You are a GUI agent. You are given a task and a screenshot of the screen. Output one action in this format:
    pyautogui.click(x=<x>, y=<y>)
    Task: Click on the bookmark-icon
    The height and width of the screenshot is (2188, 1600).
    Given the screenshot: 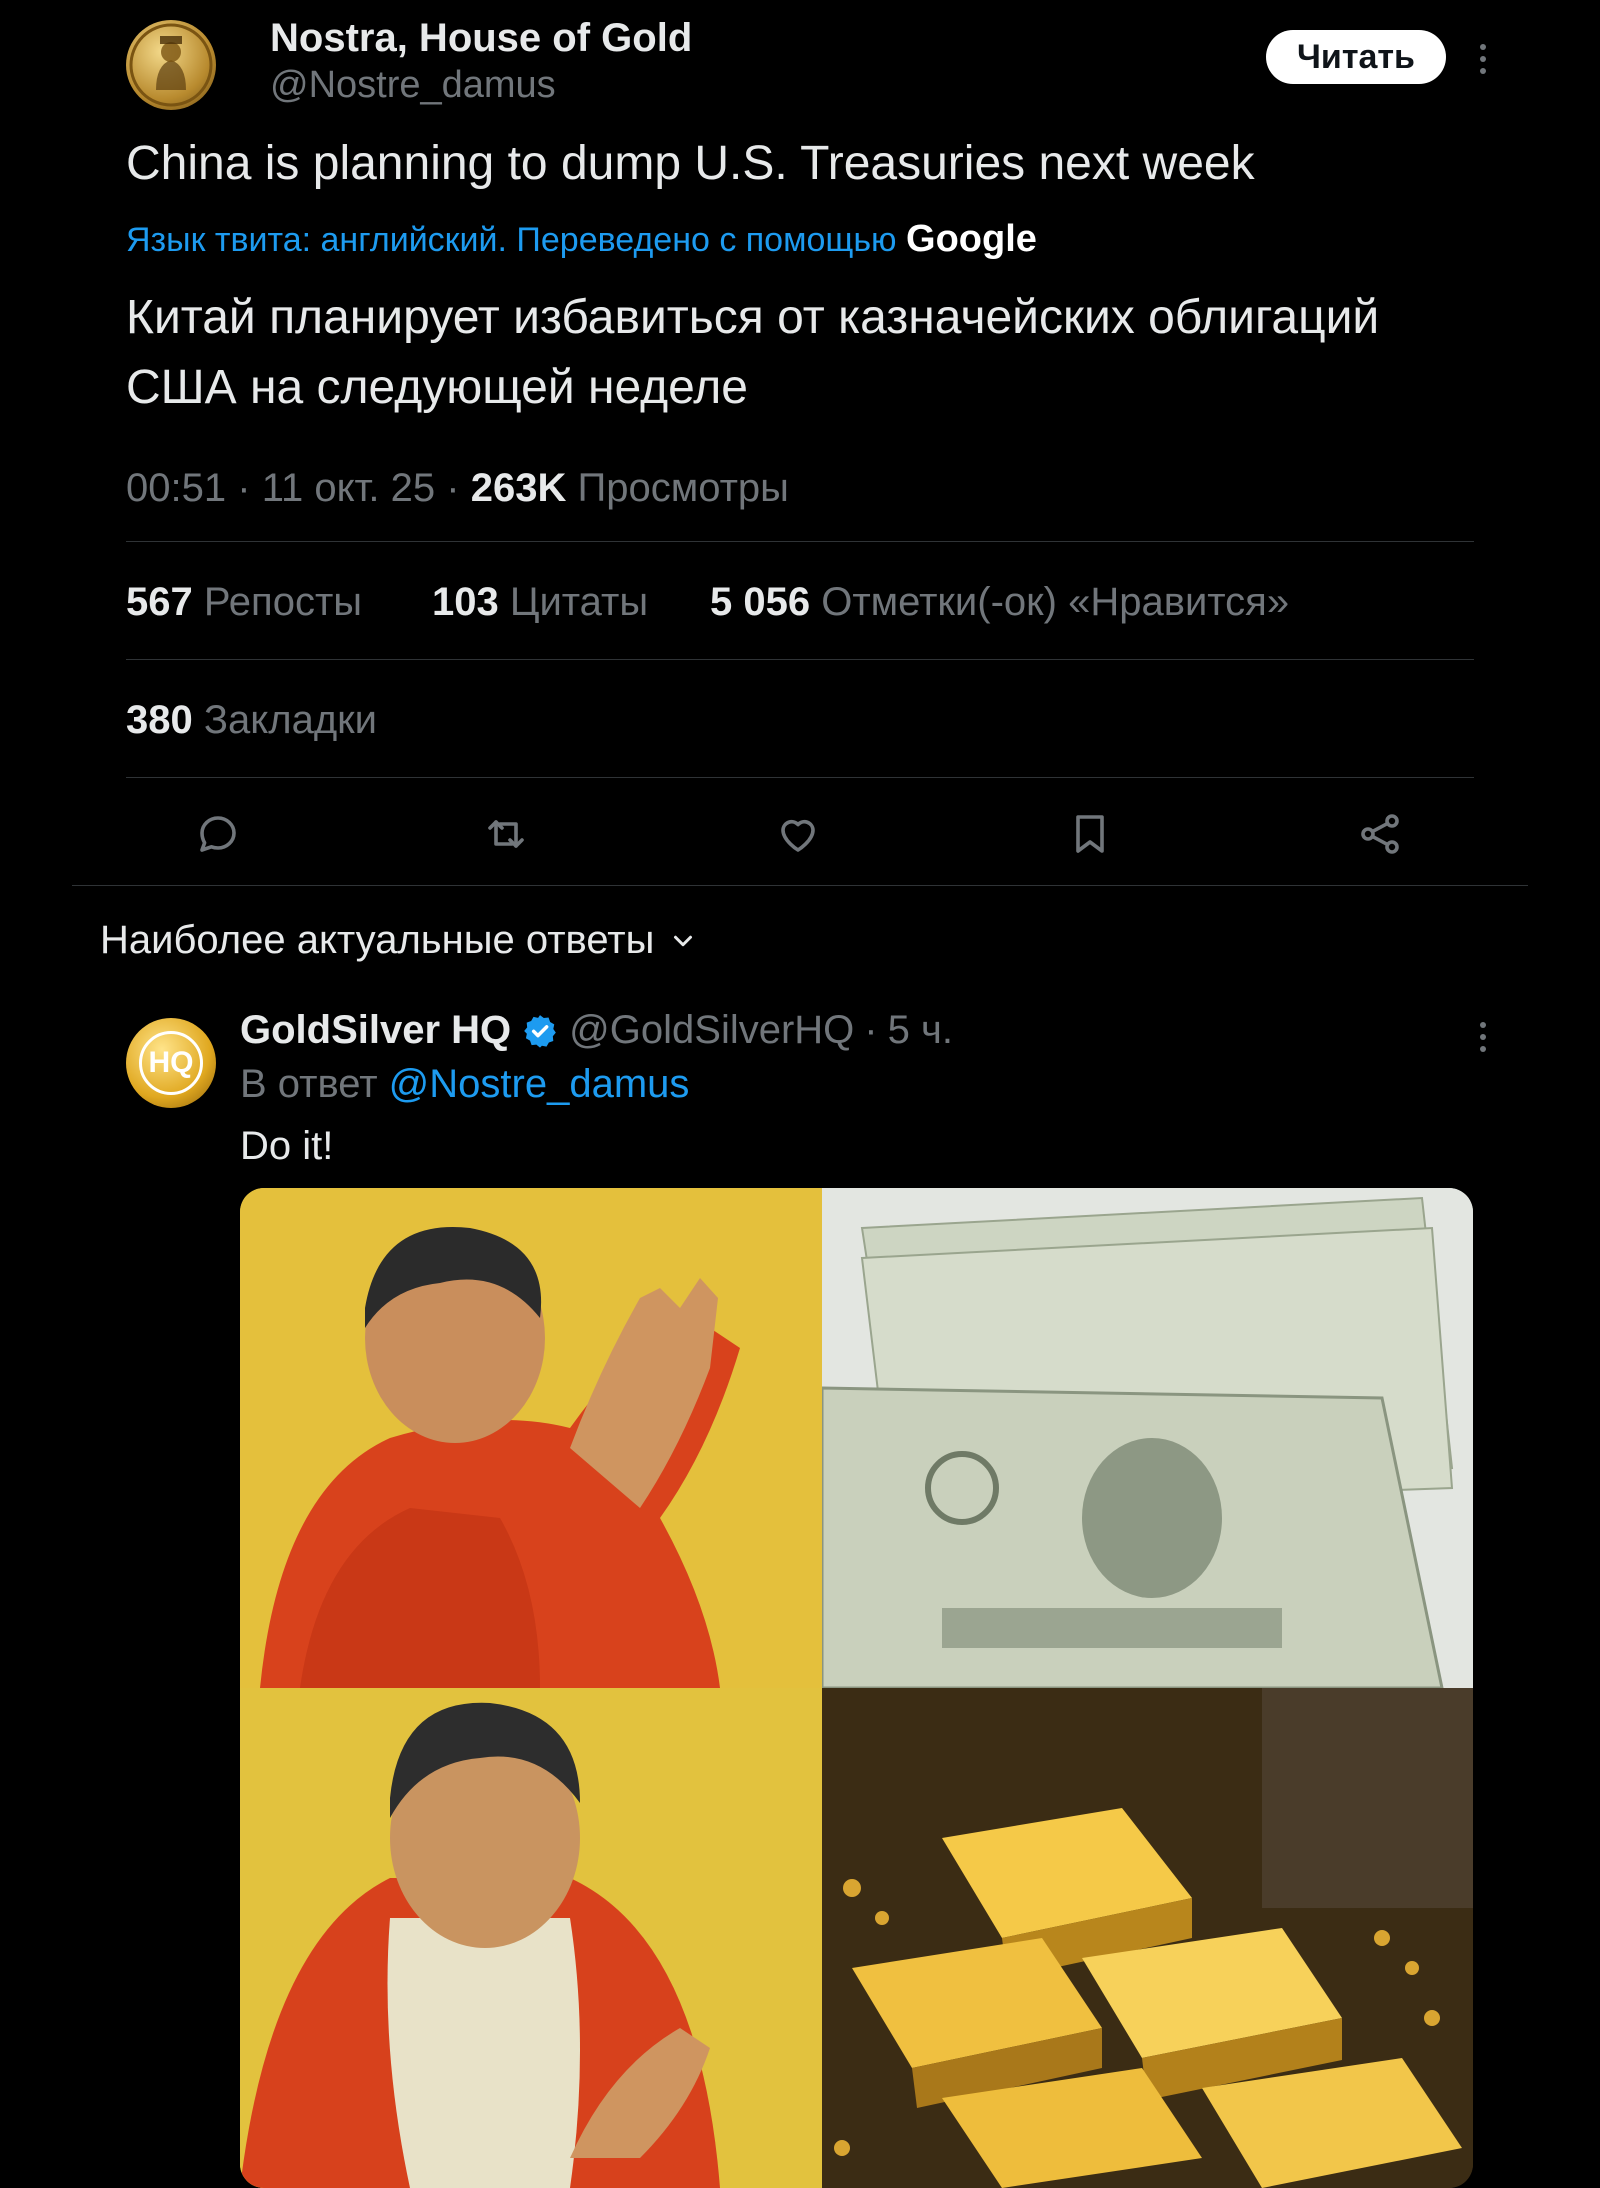 What is the action you would take?
    pyautogui.click(x=1090, y=834)
    